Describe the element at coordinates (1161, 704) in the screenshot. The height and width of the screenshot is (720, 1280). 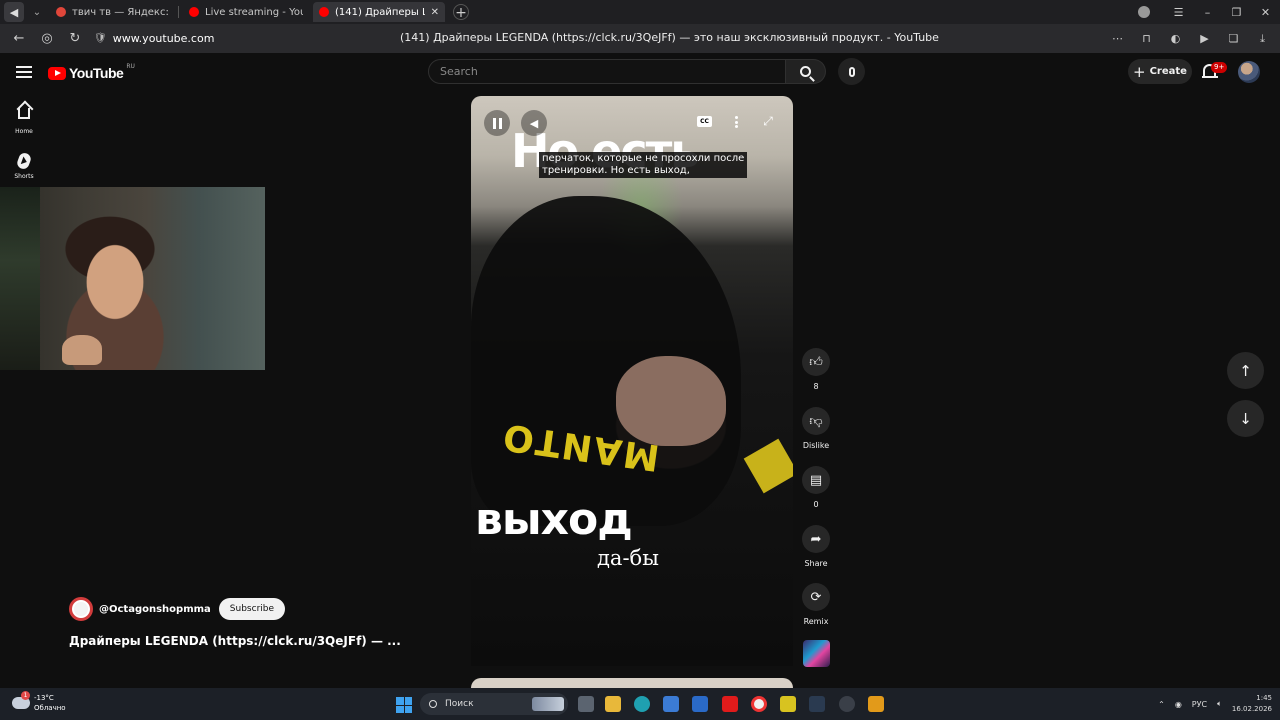
I see `chevron-up-icon: ⌃` at that location.